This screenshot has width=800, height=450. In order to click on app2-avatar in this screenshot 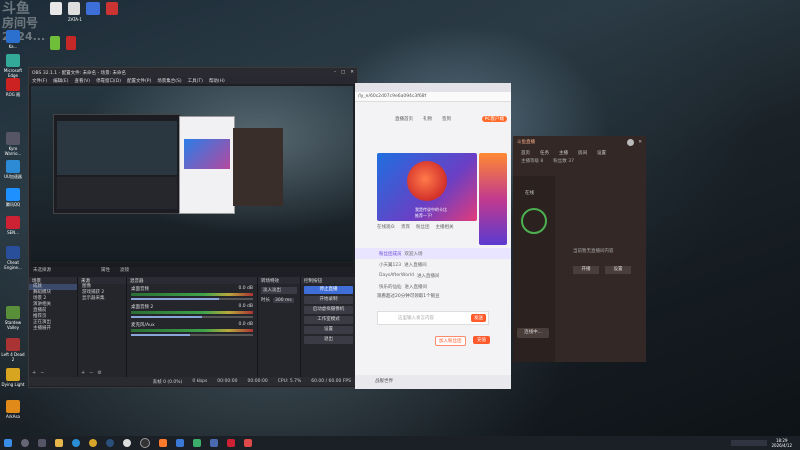, I will do `click(631, 142)`.